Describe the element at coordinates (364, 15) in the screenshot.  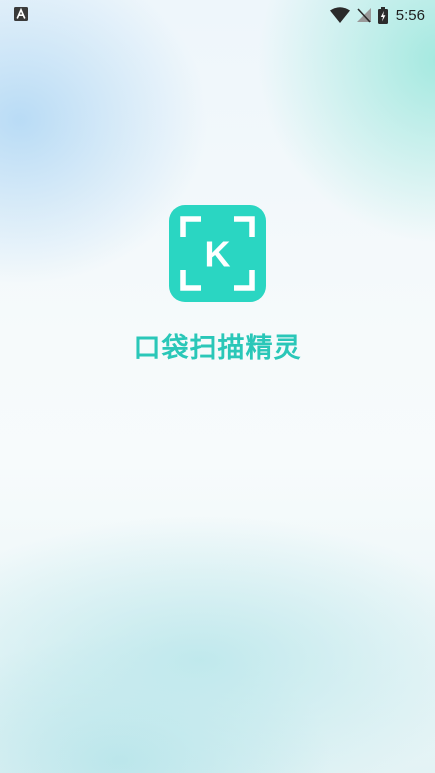
I see `no-signal-icon` at that location.